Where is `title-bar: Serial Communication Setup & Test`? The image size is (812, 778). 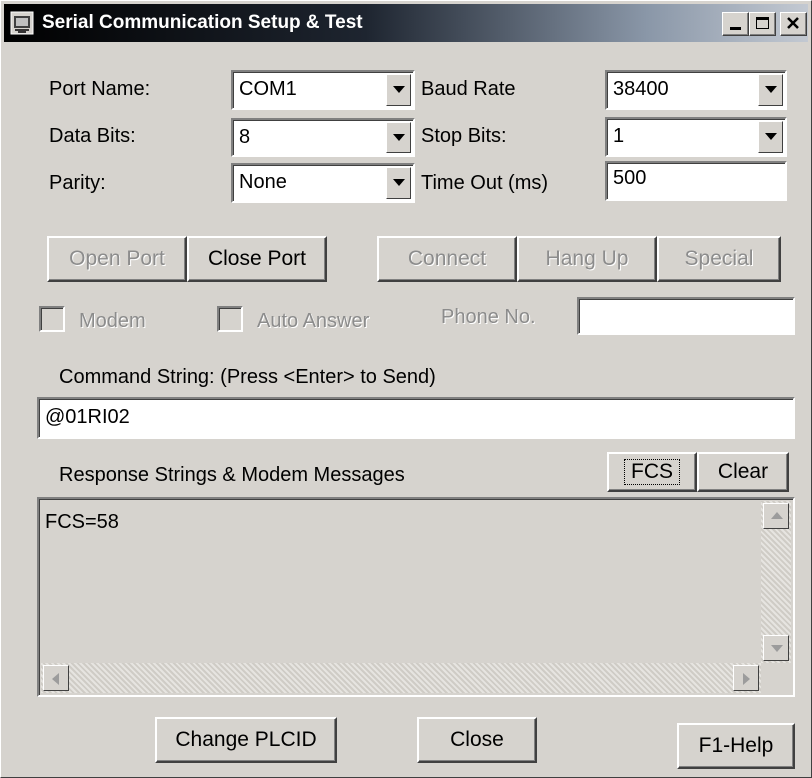
title-bar: Serial Communication Setup & Test is located at coordinates (406, 23).